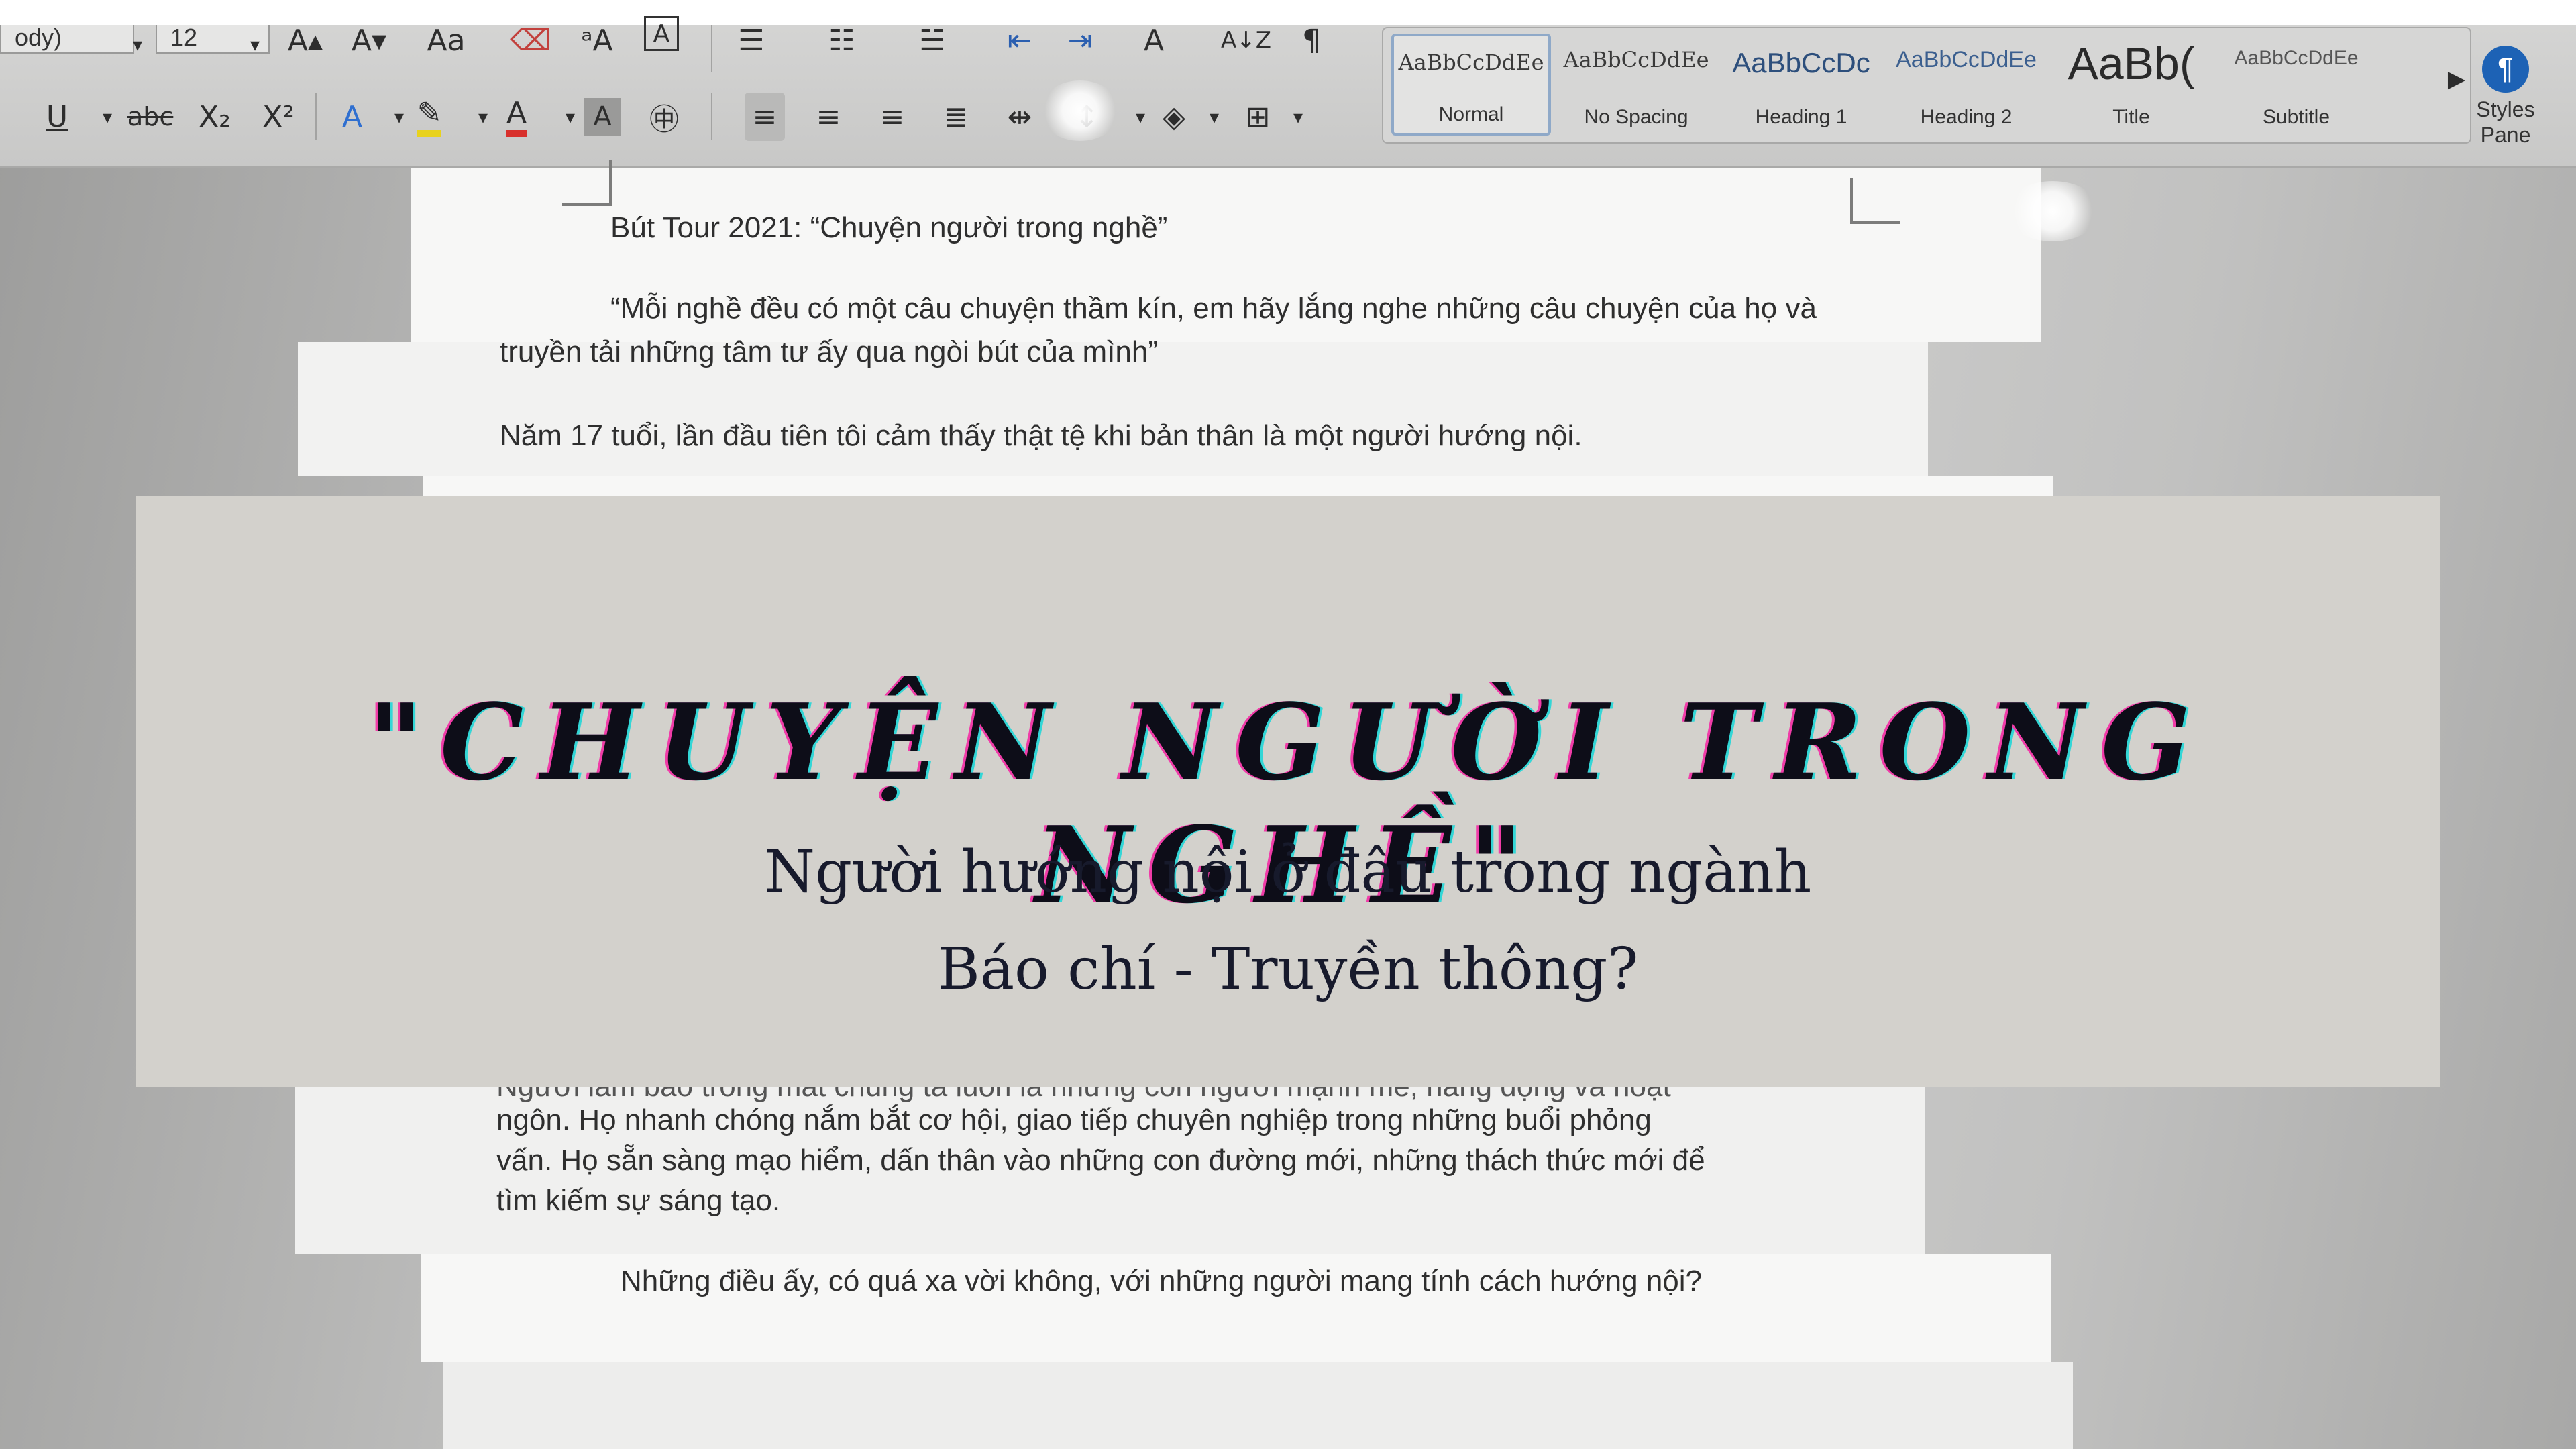 The height and width of the screenshot is (1449, 2576). Describe the element at coordinates (664, 117) in the screenshot. I see `enclose-characters-icon: ㊥` at that location.